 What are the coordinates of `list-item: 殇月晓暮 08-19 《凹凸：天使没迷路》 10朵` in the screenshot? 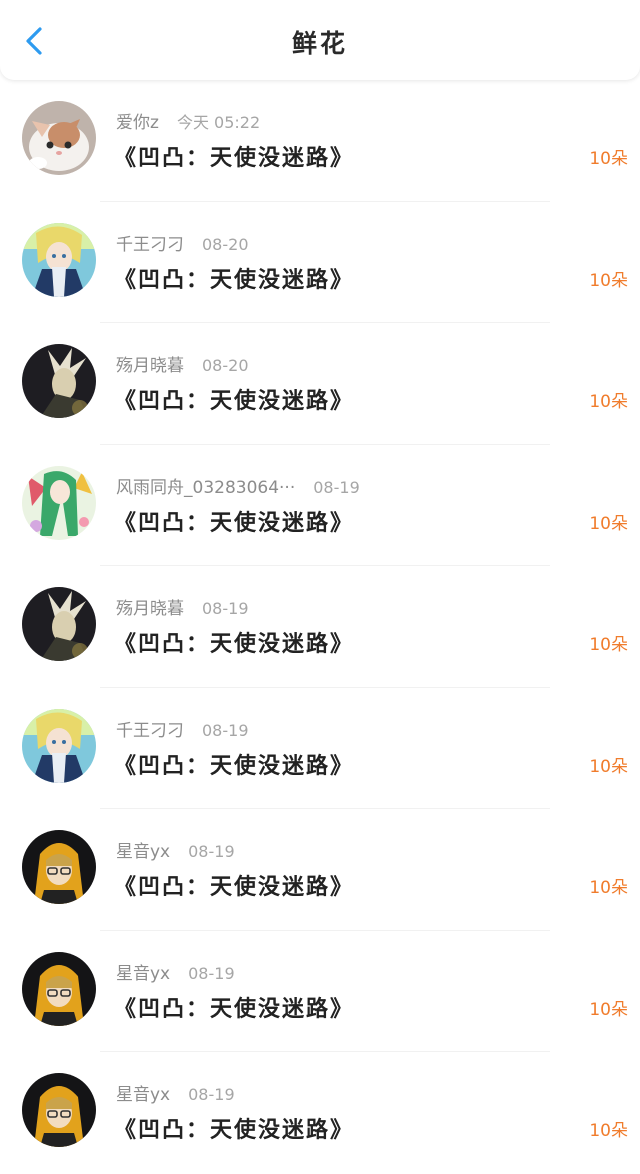 It's located at (320, 627).